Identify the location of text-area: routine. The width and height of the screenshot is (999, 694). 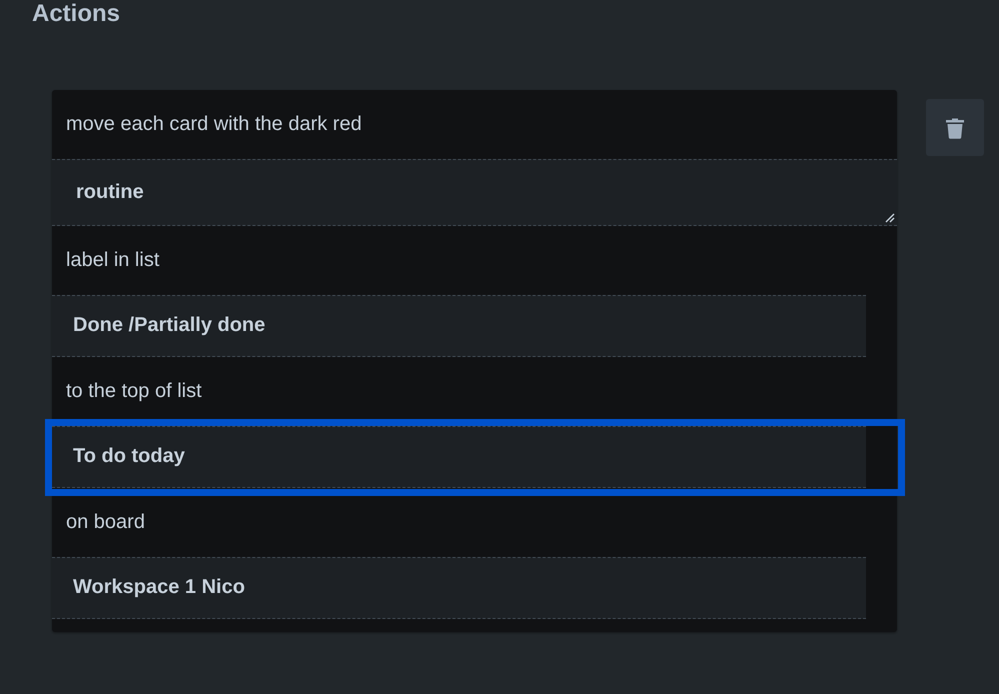
(474, 192).